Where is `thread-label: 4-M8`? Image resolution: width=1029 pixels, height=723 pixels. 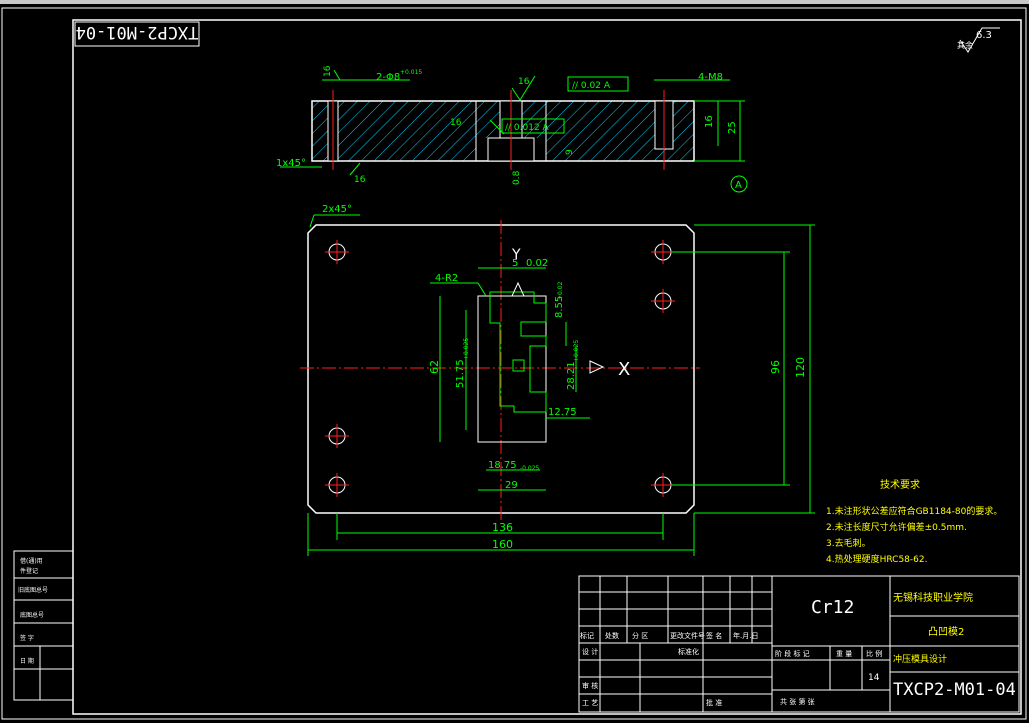 thread-label: 4-M8 is located at coordinates (710, 77).